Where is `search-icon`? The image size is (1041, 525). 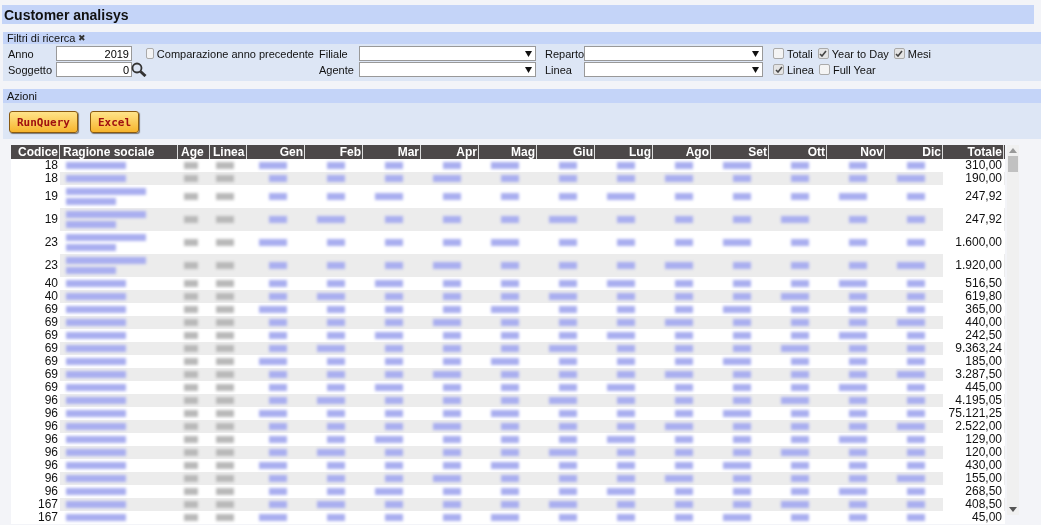
search-icon is located at coordinates (139, 69).